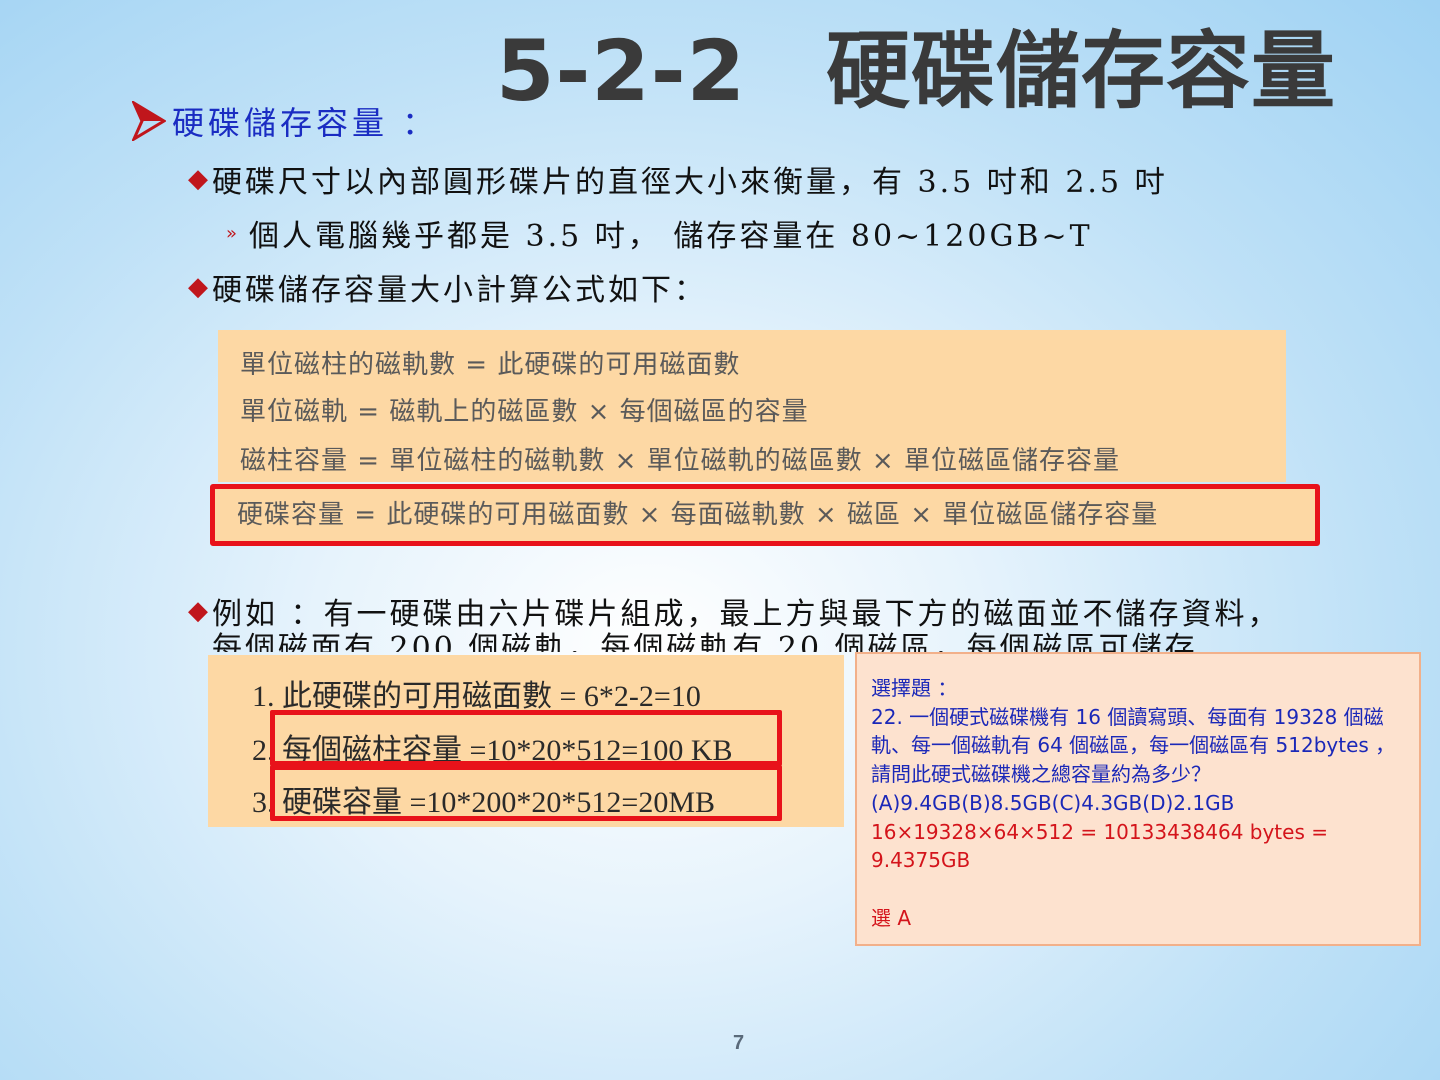 Image resolution: width=1440 pixels, height=1080 pixels. I want to click on formula-highlight: 硬碟容量 = 此硬碟的可用磁面數 × 每面磁軌數 × 磁區 × 單位磁區儲存容量, so click(765, 515).